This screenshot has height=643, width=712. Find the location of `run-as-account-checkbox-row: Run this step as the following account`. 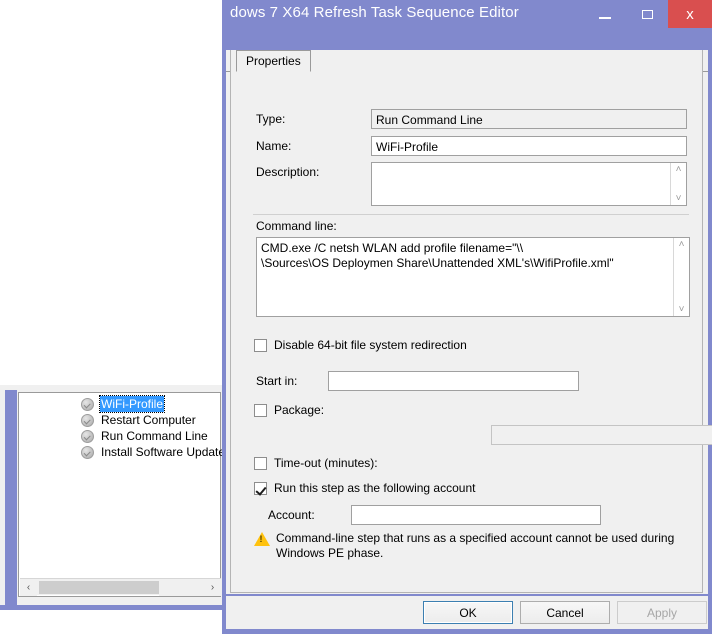

run-as-account-checkbox-row: Run this step as the following account is located at coordinates (364, 488).